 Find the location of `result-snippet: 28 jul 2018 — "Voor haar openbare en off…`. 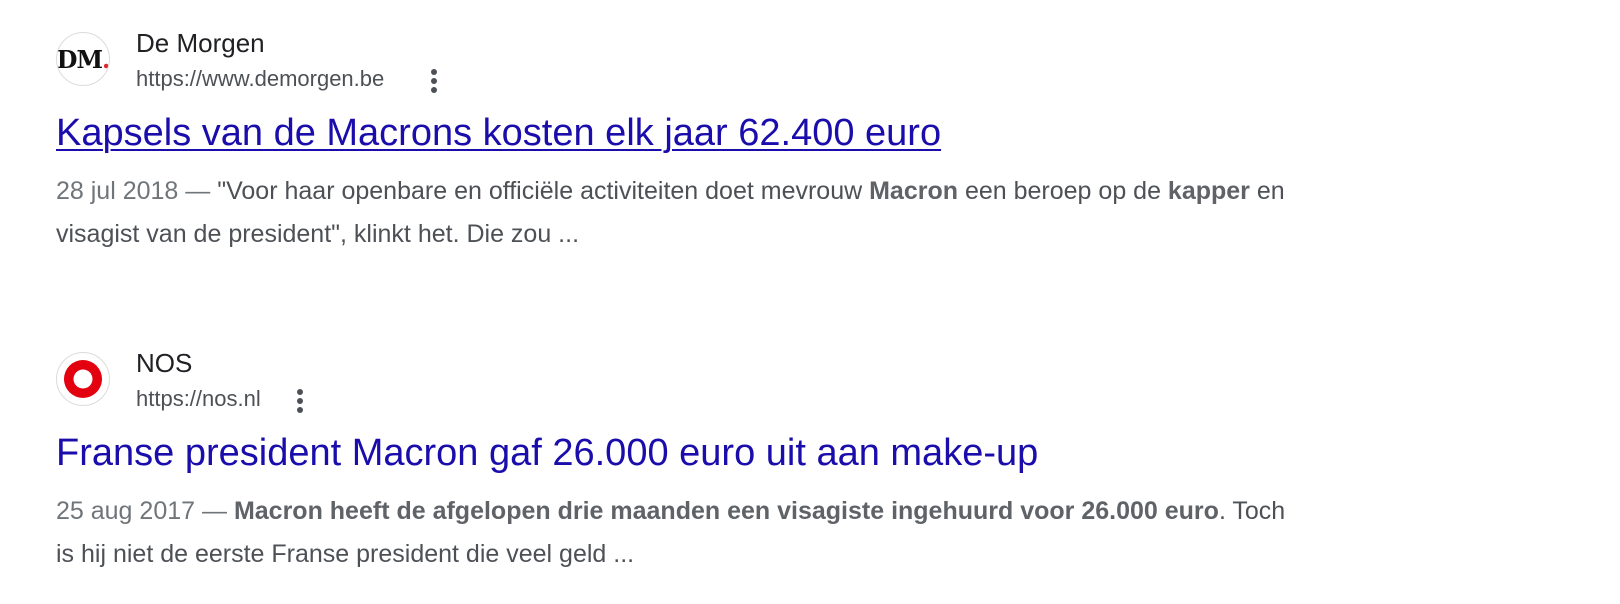

result-snippet: 28 jul 2018 — "Voor haar openbare en off… is located at coordinates (681, 213).